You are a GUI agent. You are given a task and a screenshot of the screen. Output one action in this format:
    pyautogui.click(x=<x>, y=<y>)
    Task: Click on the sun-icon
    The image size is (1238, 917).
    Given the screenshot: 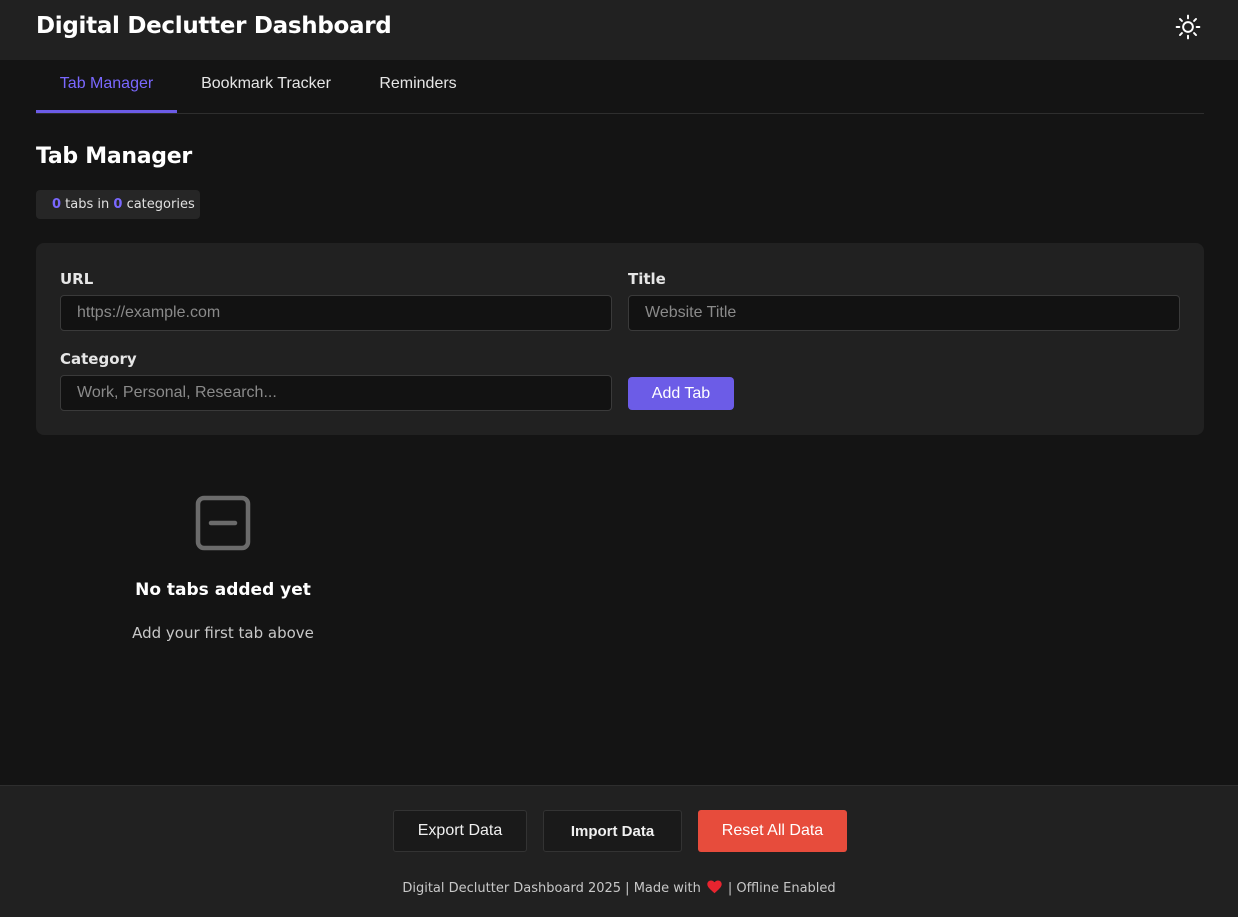 What is the action you would take?
    pyautogui.click(x=1188, y=27)
    